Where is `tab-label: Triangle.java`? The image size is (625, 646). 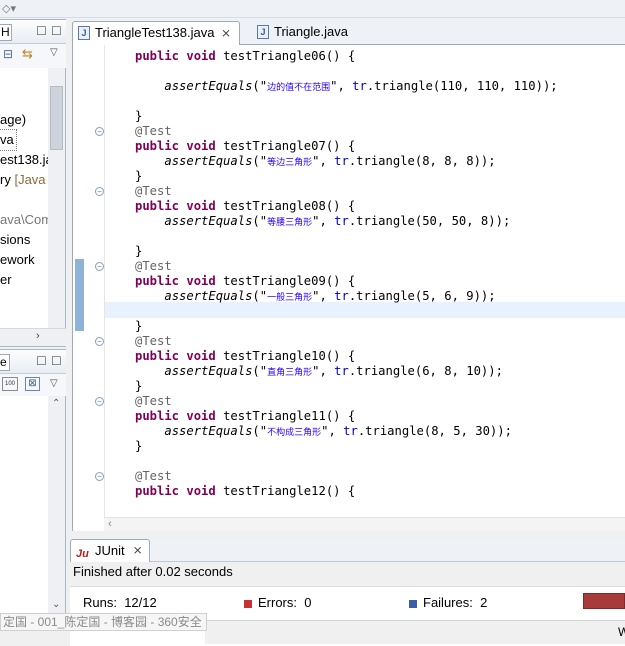
tab-label: Triangle.java is located at coordinates (311, 31).